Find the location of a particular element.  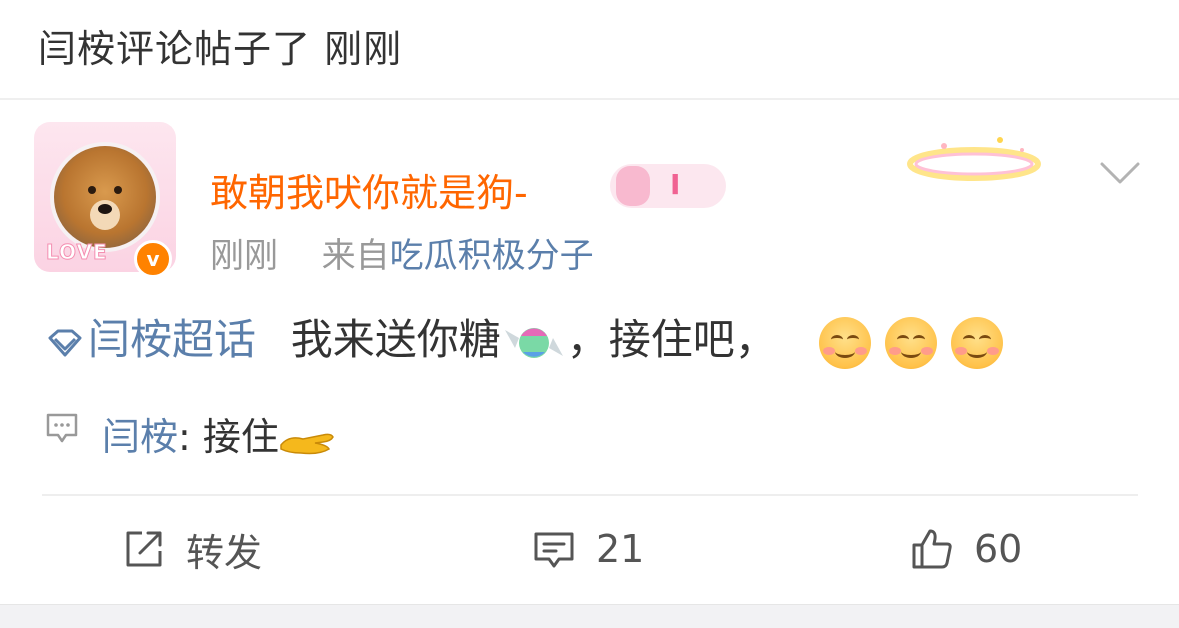

fan-badge-text: I is located at coordinates (675, 184).